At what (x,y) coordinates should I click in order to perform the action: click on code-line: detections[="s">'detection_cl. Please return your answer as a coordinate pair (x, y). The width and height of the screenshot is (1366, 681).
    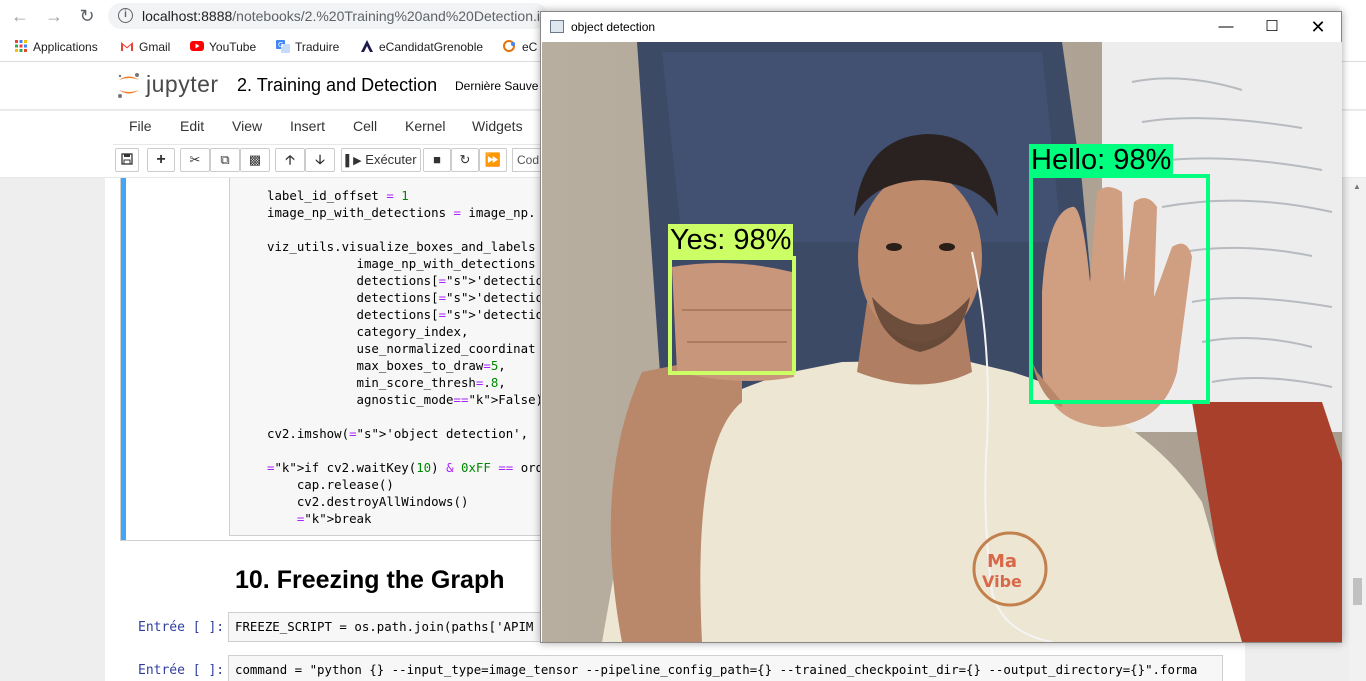
    Looking at the image, I should click on (407, 297).